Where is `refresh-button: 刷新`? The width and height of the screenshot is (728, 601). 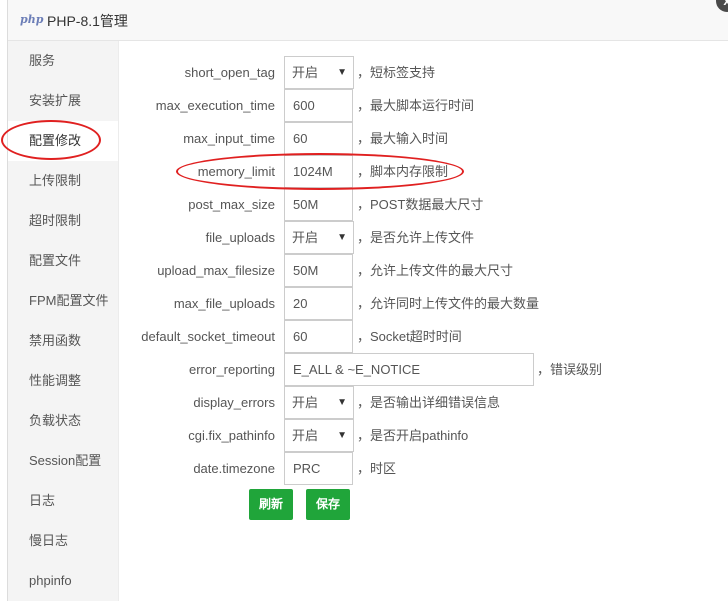
refresh-button: 刷新 is located at coordinates (271, 504).